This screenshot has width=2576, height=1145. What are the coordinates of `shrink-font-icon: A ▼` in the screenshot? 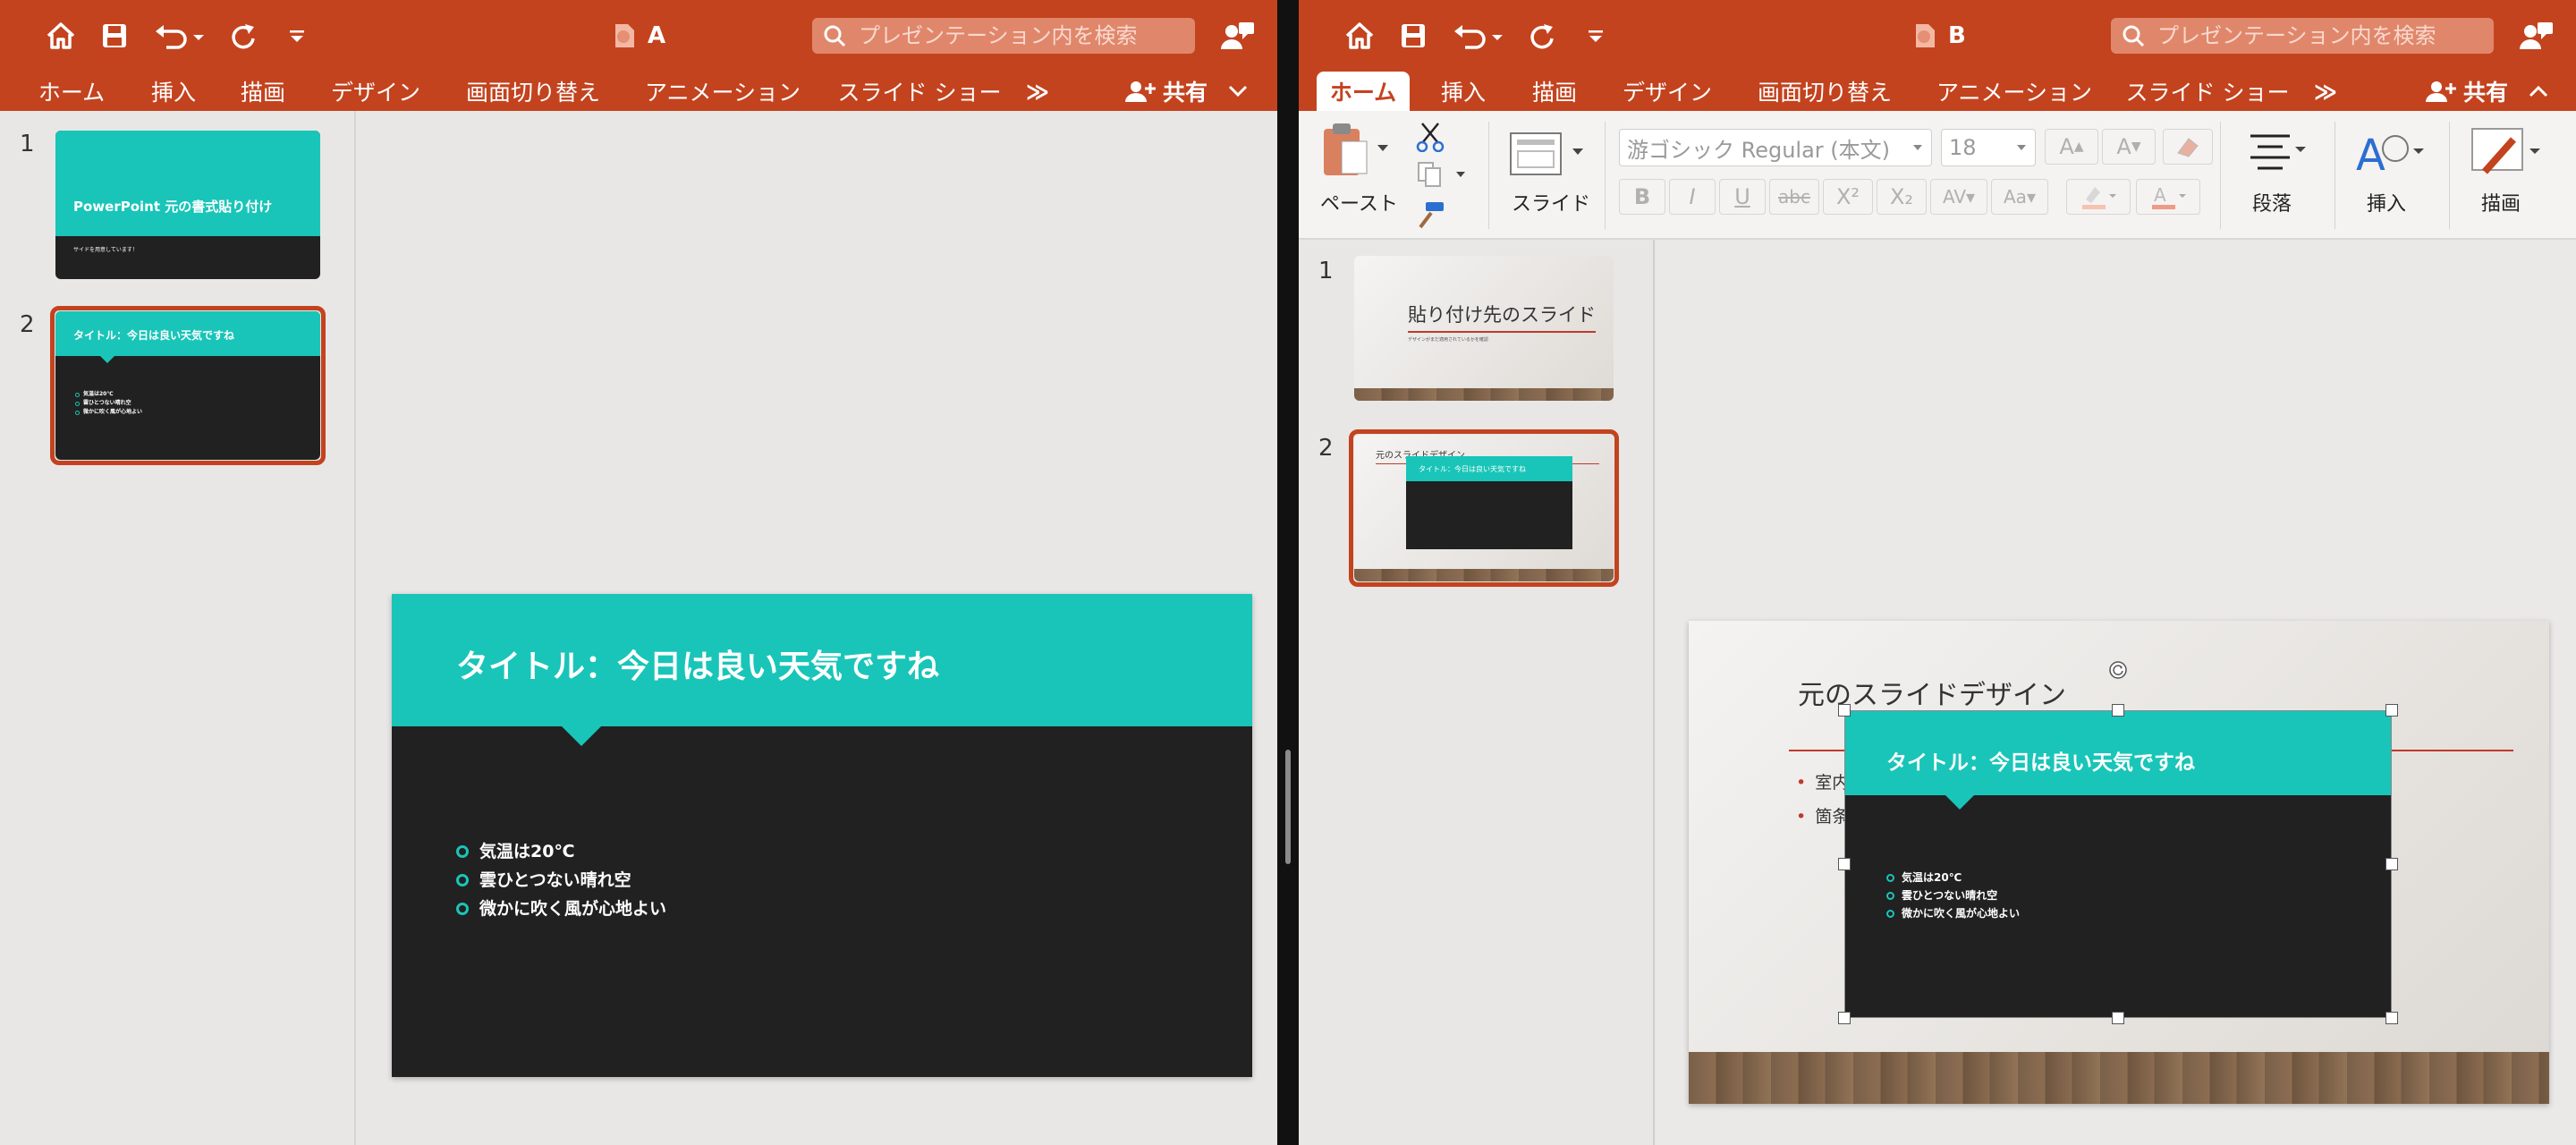 It's located at (2129, 147).